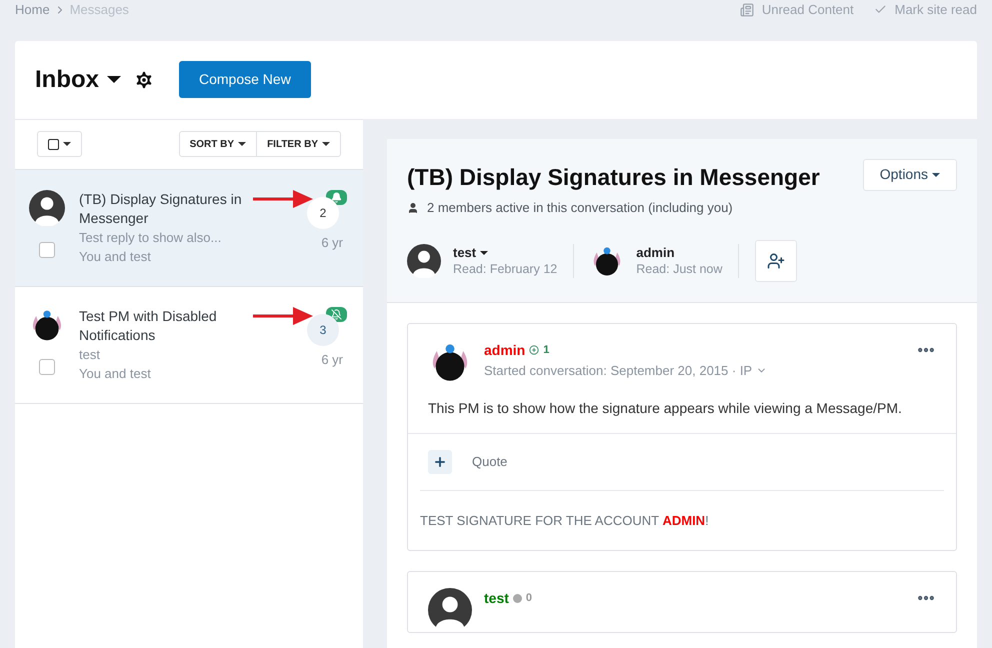  Describe the element at coordinates (59, 144) in the screenshot. I see `select-all-dropdown` at that location.